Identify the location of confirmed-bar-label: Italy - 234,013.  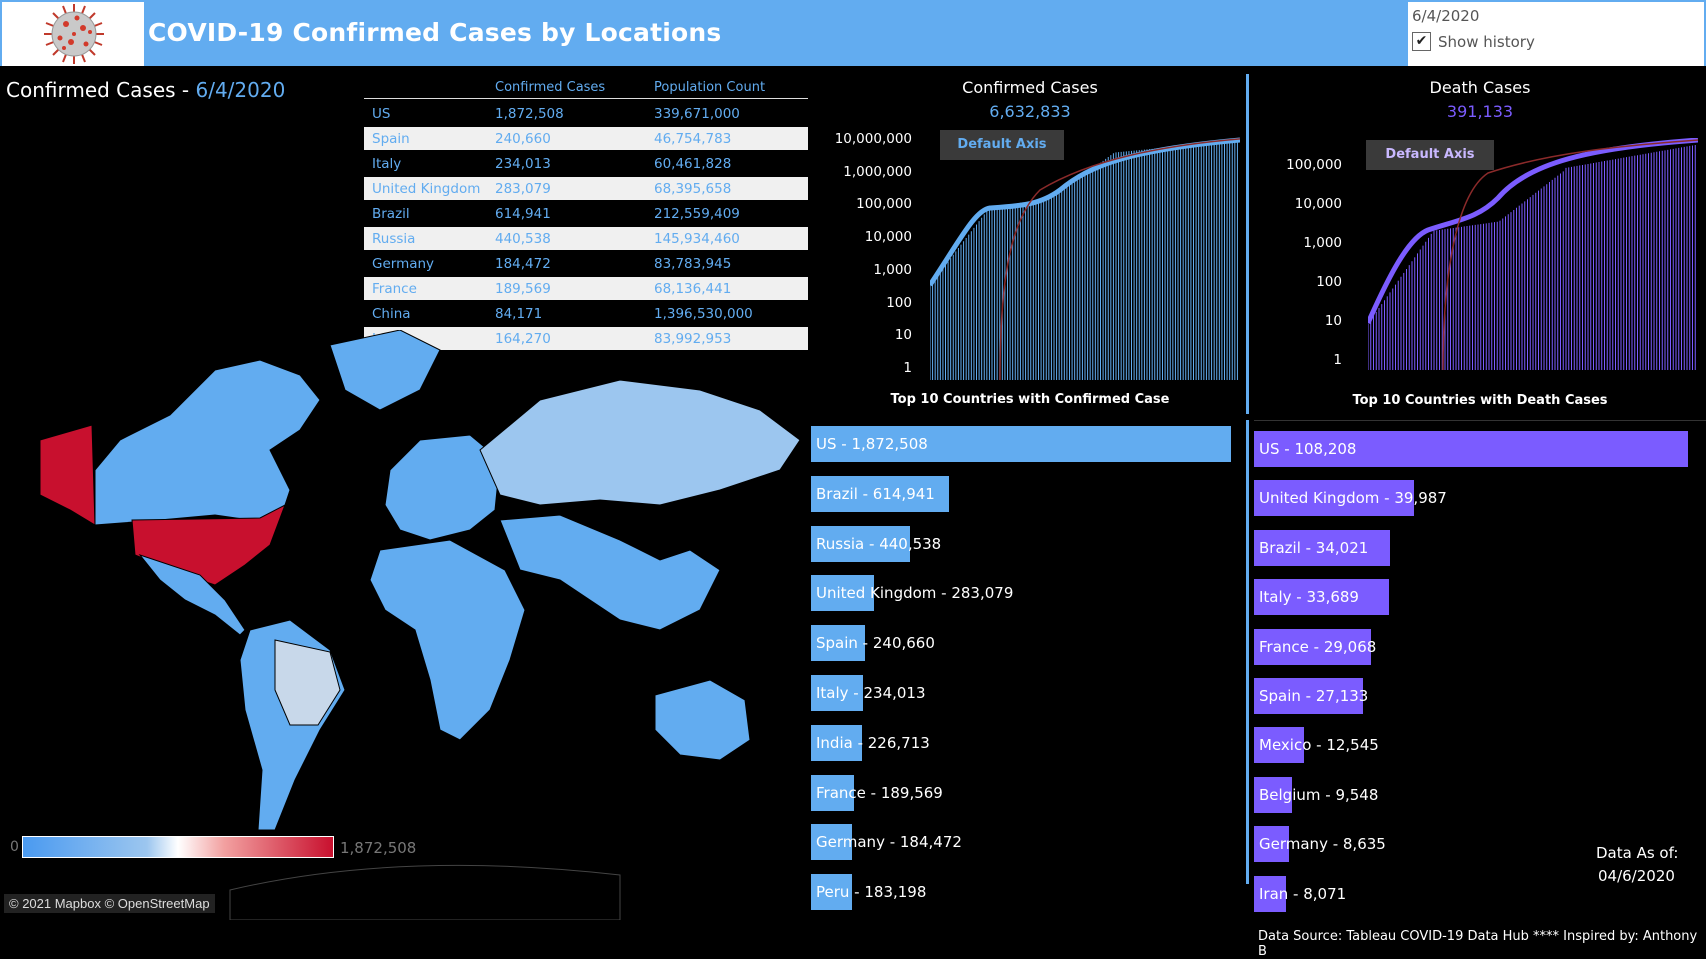
(871, 693).